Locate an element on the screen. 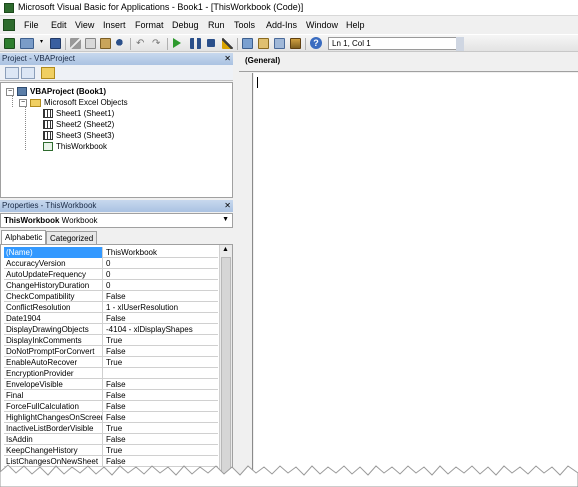 The image size is (578, 487). tab-alphabetic: Alphabetic is located at coordinates (24, 237).